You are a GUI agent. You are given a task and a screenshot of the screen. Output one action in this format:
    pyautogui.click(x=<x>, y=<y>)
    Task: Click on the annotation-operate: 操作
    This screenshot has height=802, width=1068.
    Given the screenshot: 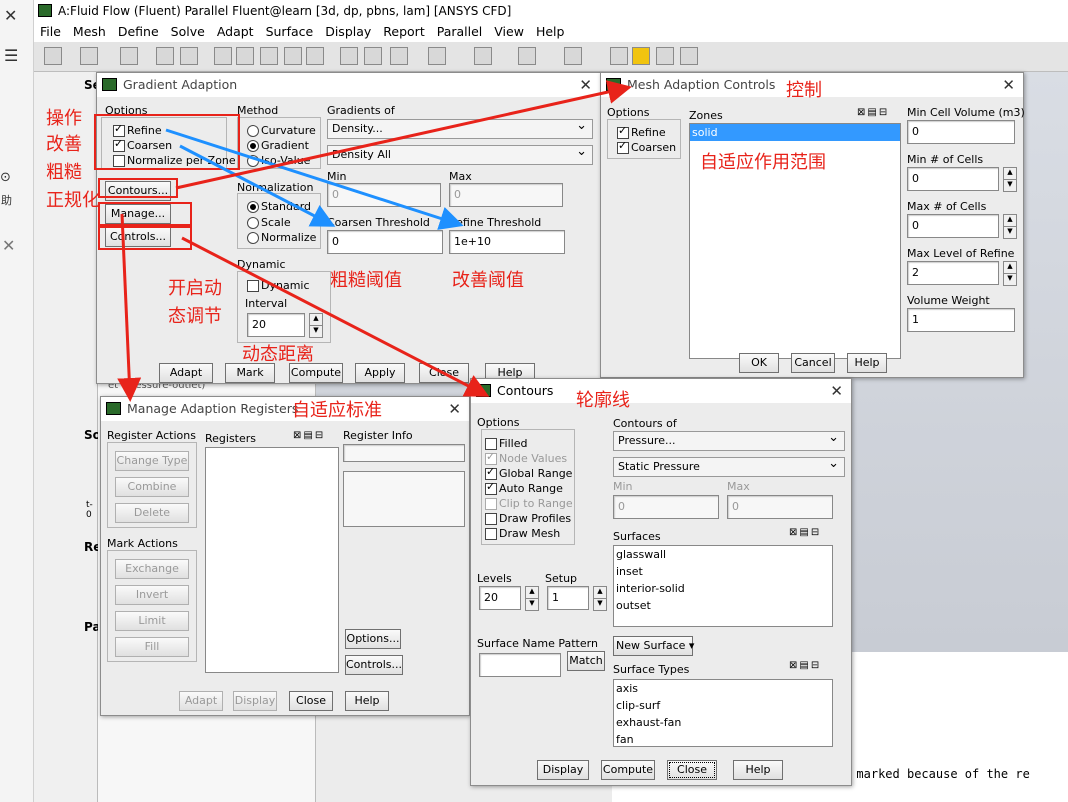 What is the action you would take?
    pyautogui.click(x=64, y=118)
    